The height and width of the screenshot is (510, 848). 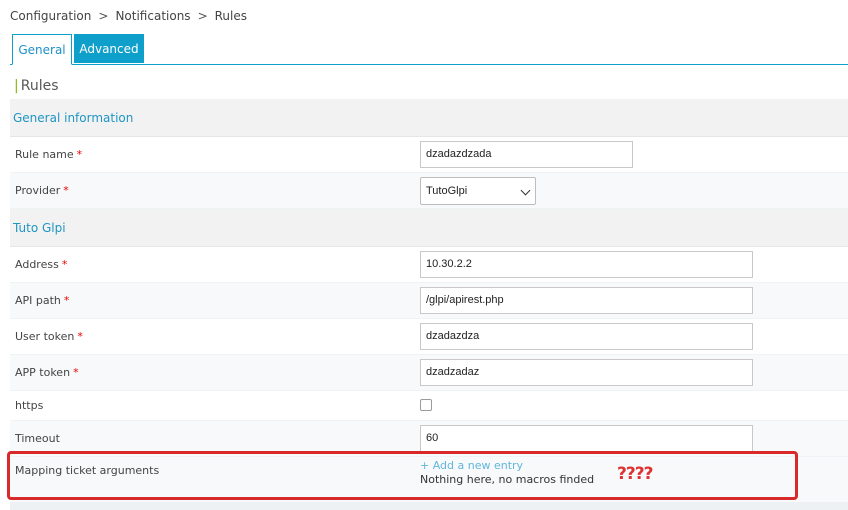 What do you see at coordinates (471, 465) in the screenshot?
I see `add-entry-link: + Add a new entry` at bounding box center [471, 465].